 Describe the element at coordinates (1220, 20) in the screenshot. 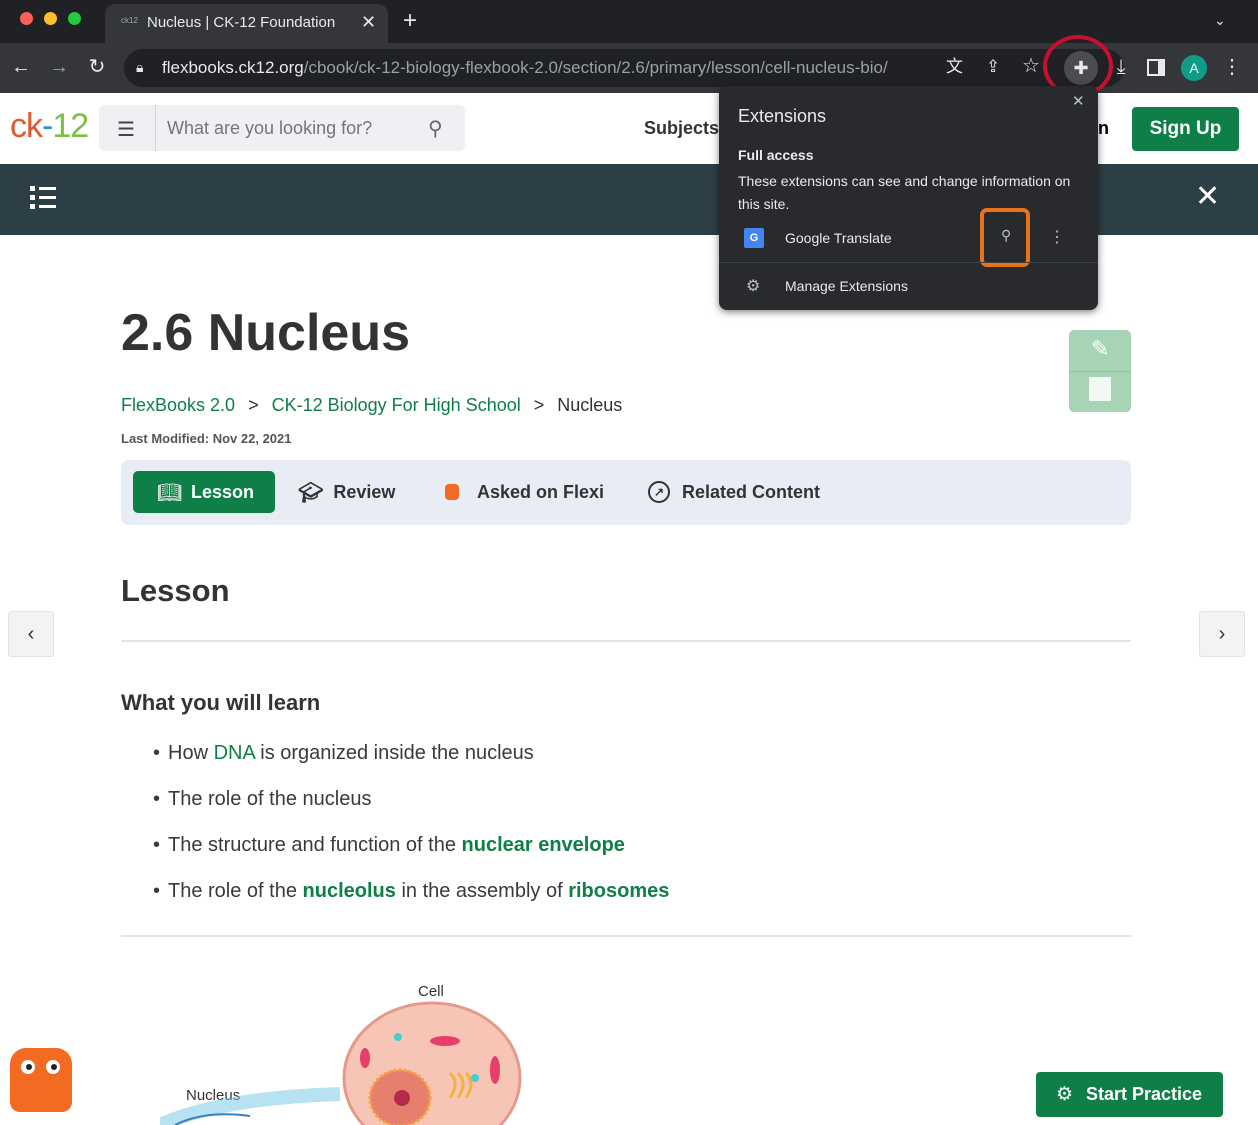

I see `tab-search-chevron-down-icon: ⌄` at that location.